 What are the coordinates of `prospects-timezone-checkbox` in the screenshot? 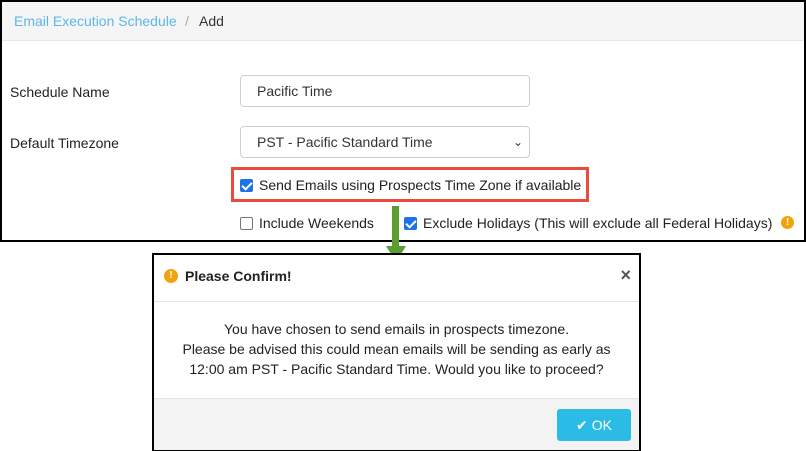 It's located at (246, 185).